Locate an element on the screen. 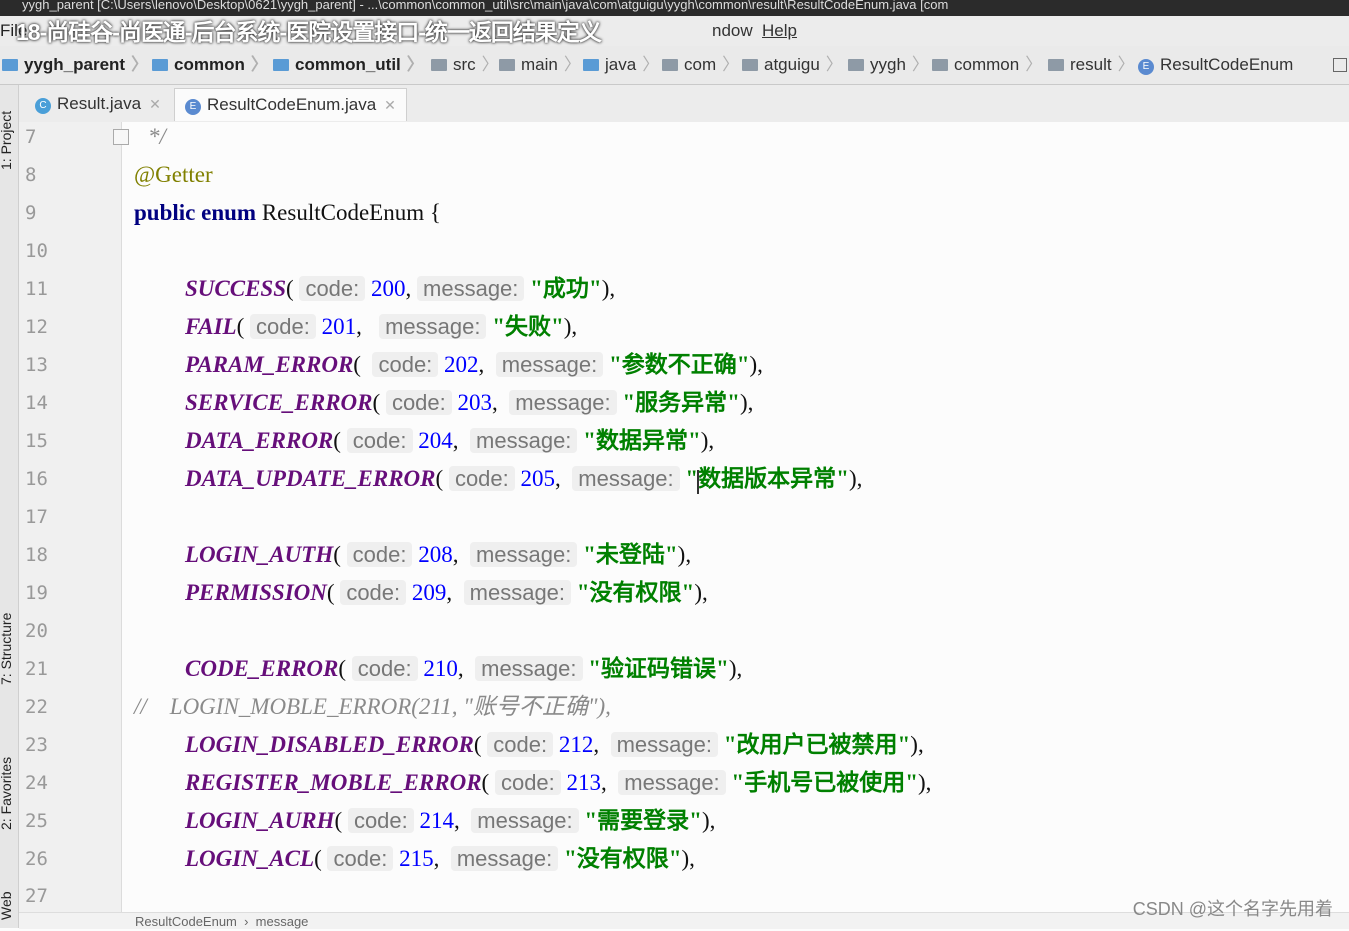 Image resolution: width=1349 pixels, height=931 pixels. breadcrumb-item: atguigu 〉 is located at coordinates (792, 65).